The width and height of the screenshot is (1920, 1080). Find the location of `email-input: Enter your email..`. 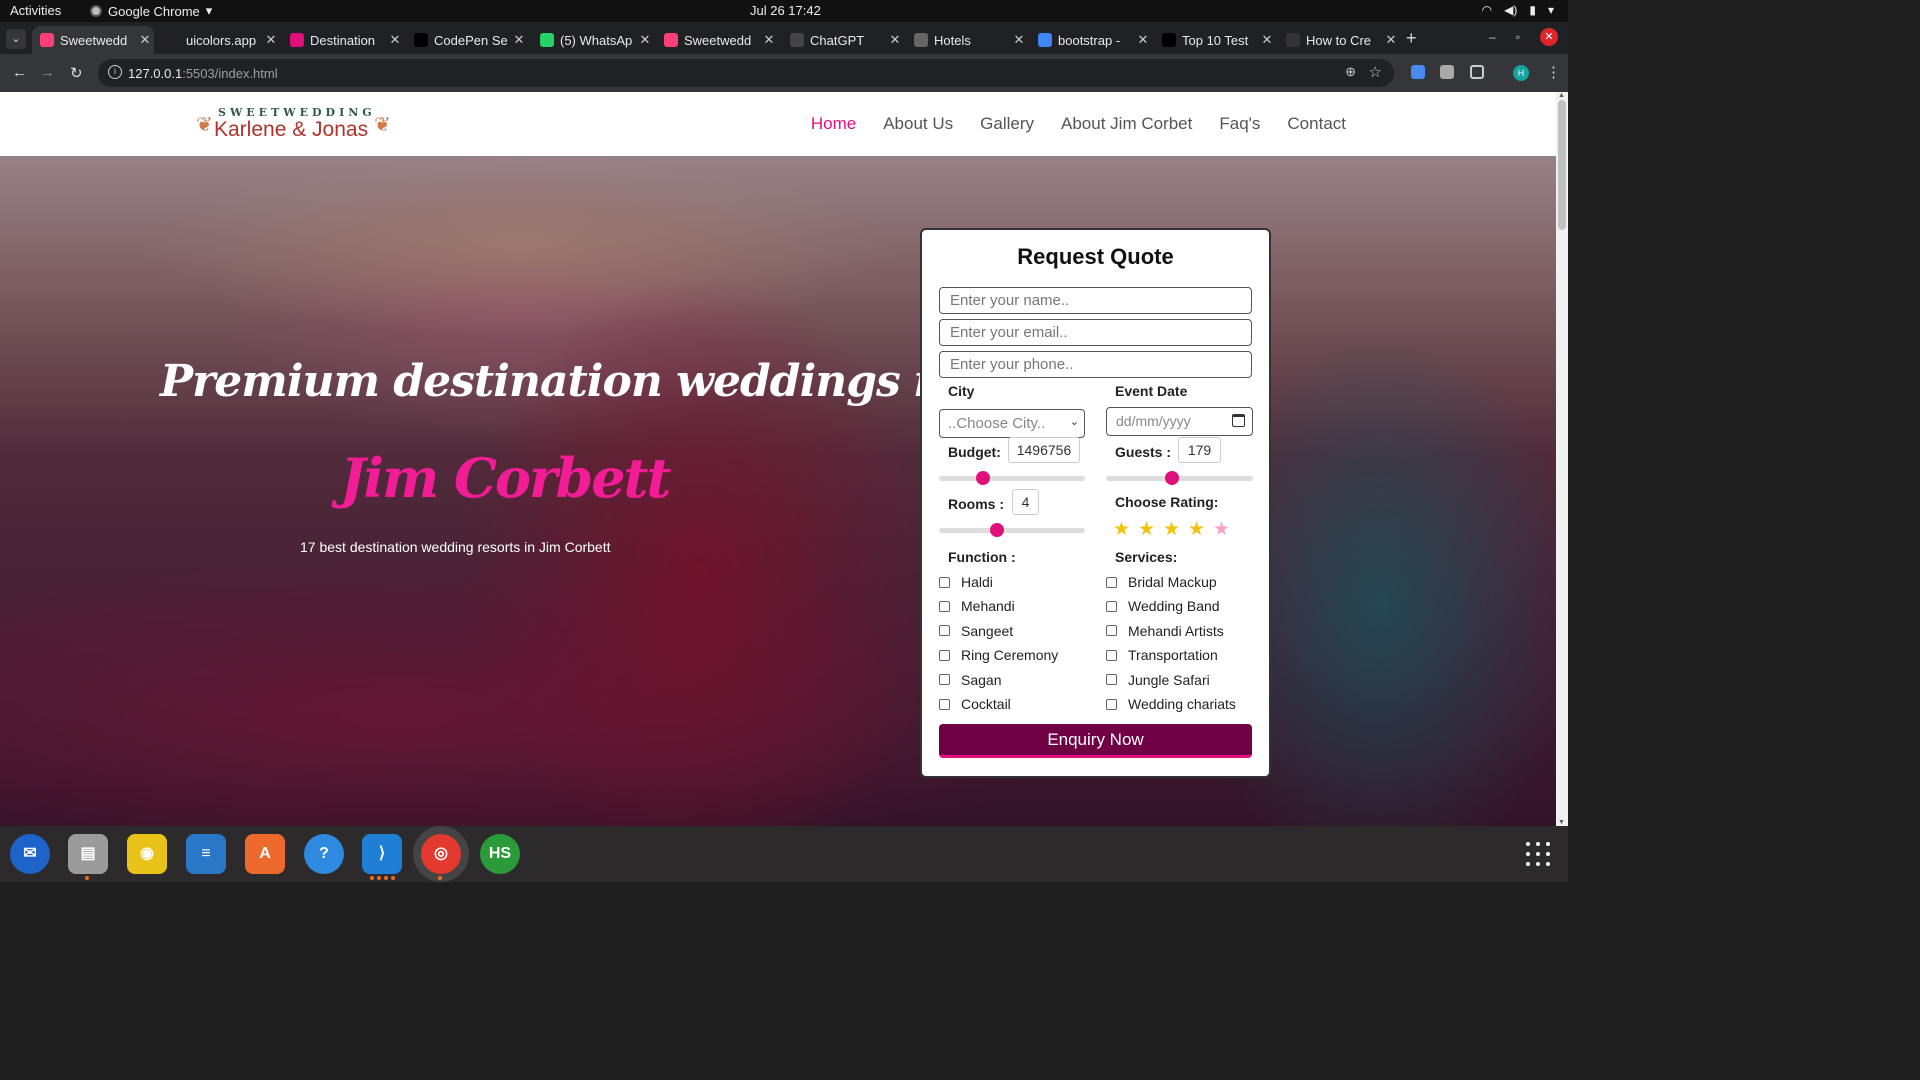

email-input: Enter your email.. is located at coordinates (1095, 332).